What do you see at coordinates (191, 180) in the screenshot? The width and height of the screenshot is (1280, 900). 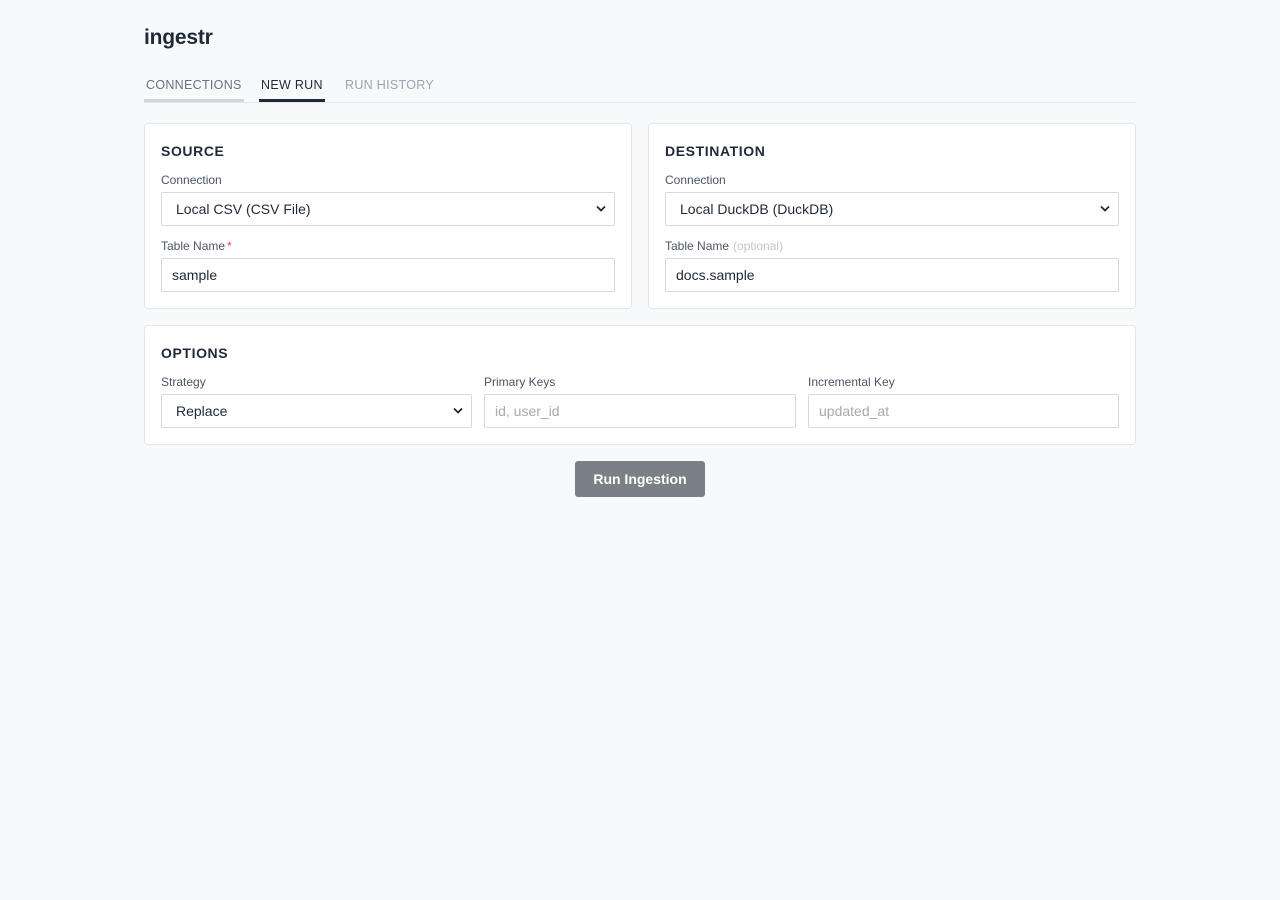 I see `source-connection-label: Connection` at bounding box center [191, 180].